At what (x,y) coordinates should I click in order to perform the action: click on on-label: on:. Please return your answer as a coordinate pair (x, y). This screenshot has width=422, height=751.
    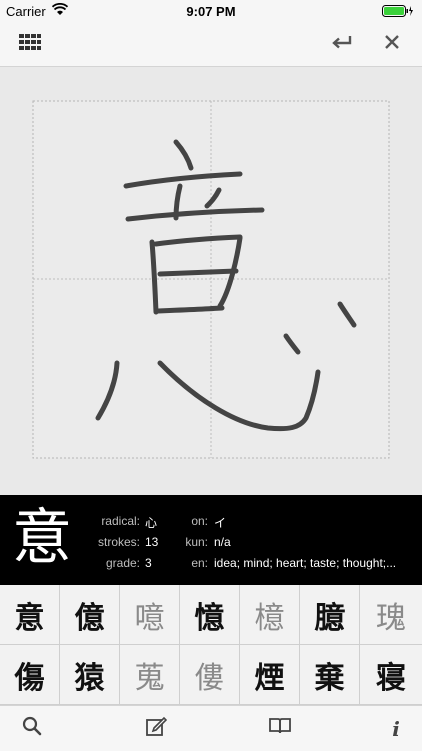
    Looking at the image, I should click on (199, 521).